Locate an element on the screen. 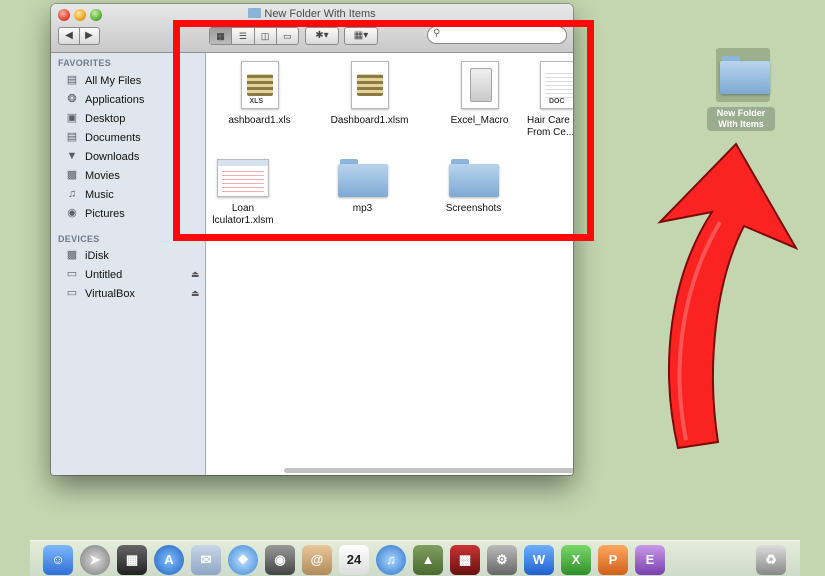 Image resolution: width=825 pixels, height=576 pixels. itunes-icon: ♫ is located at coordinates (391, 560).